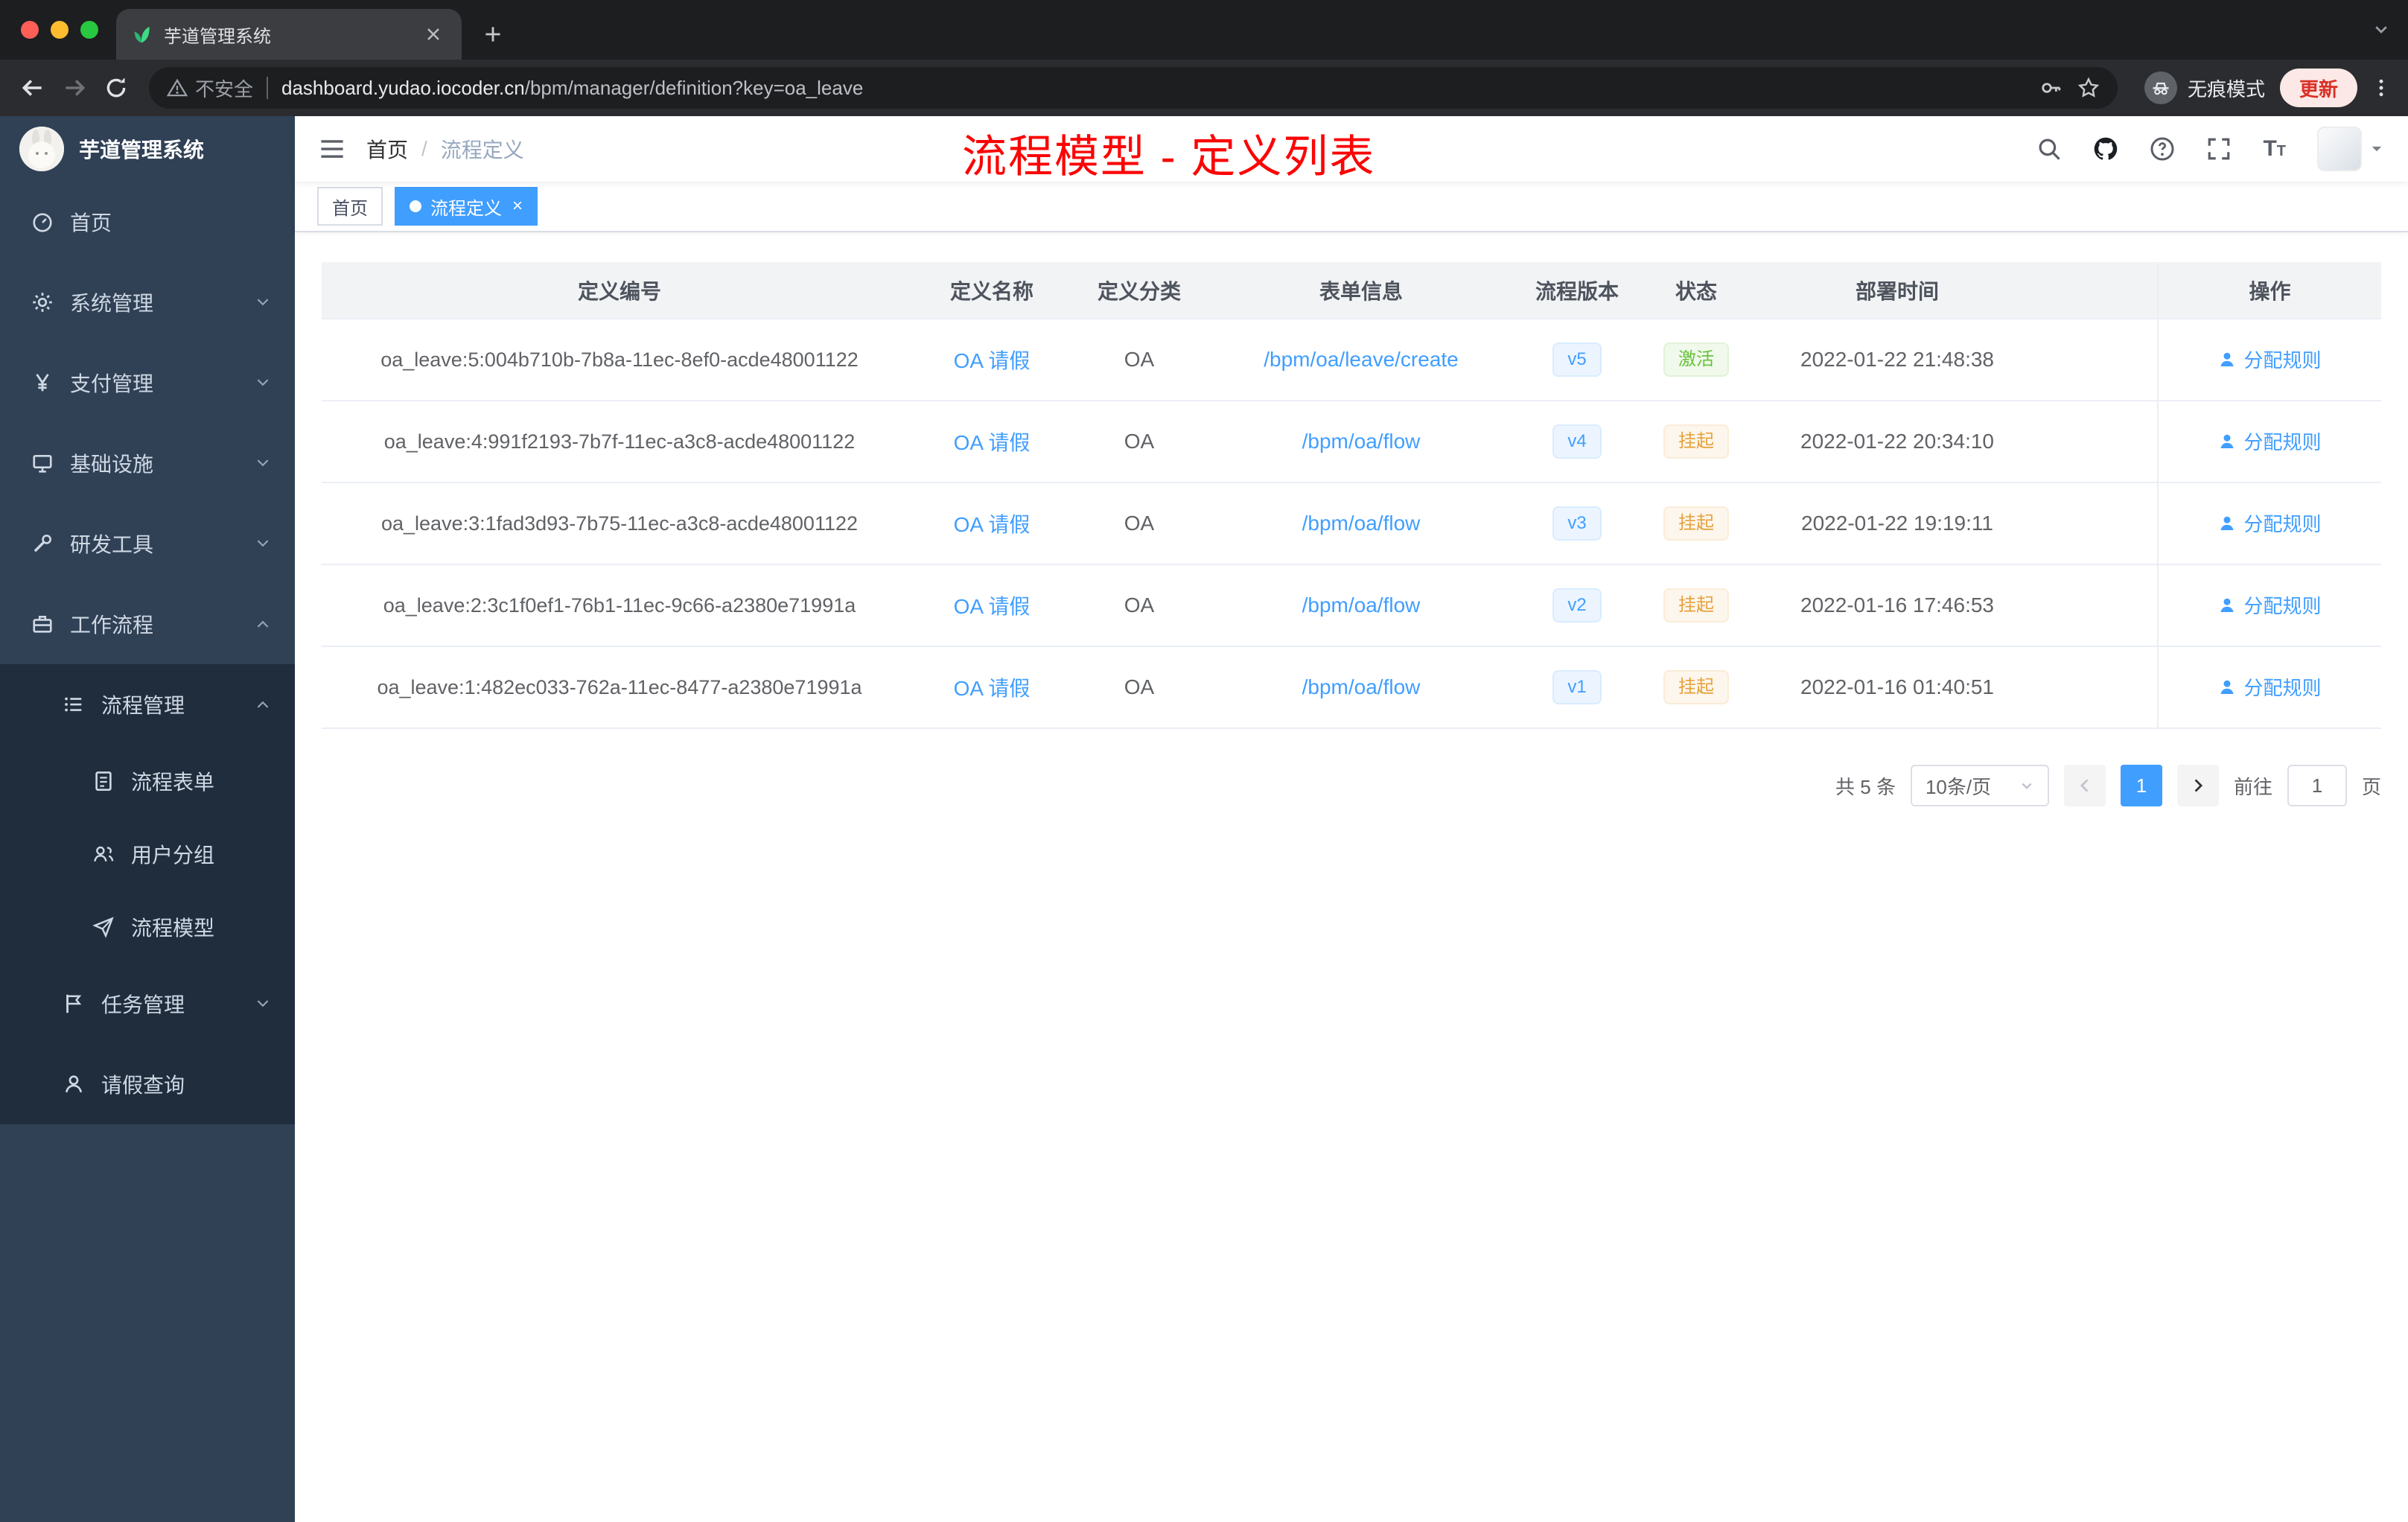  Describe the element at coordinates (403, 87) in the screenshot. I see `url-host: dashboard.yudao.iocoder.cn` at that location.